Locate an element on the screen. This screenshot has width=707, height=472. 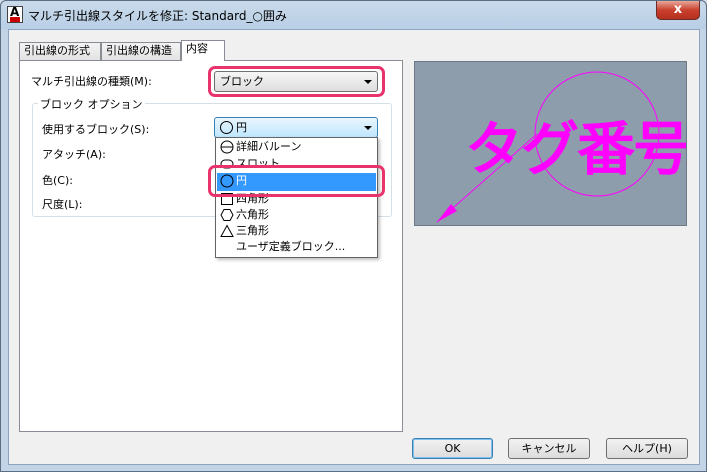
list-item-triangle: 三角形 is located at coordinates (296, 231).